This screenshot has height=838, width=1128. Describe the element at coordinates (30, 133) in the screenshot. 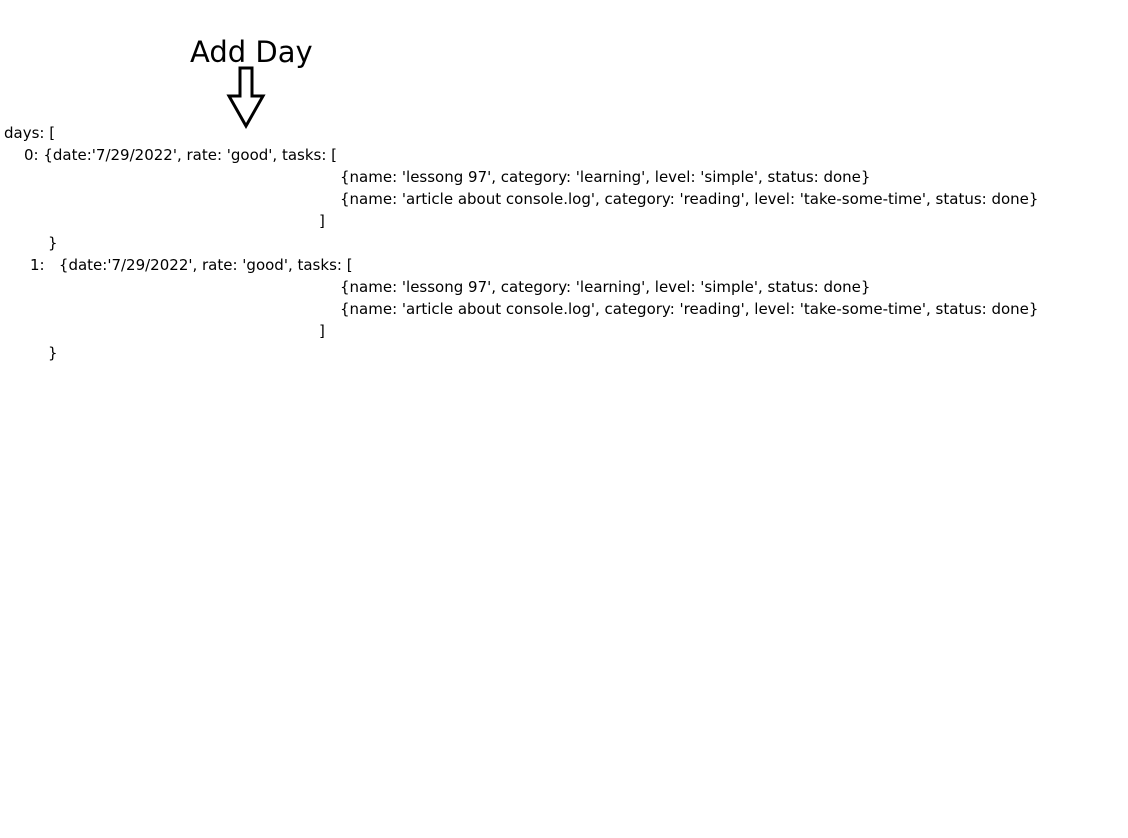

I see `days-array-open: days: [` at that location.